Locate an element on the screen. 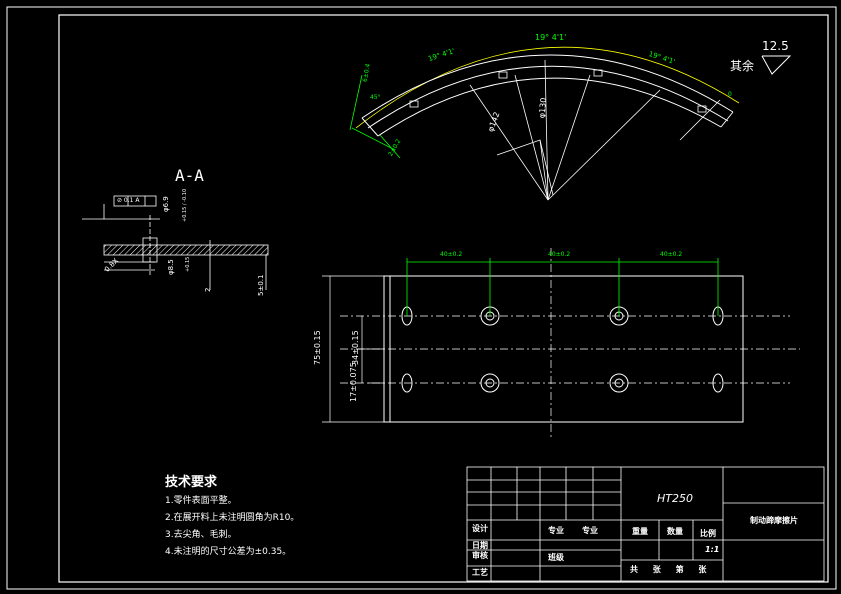 The width and height of the screenshot is (841, 594). tech-req-item-1: 1.零件表面平整。 is located at coordinates (201, 501).